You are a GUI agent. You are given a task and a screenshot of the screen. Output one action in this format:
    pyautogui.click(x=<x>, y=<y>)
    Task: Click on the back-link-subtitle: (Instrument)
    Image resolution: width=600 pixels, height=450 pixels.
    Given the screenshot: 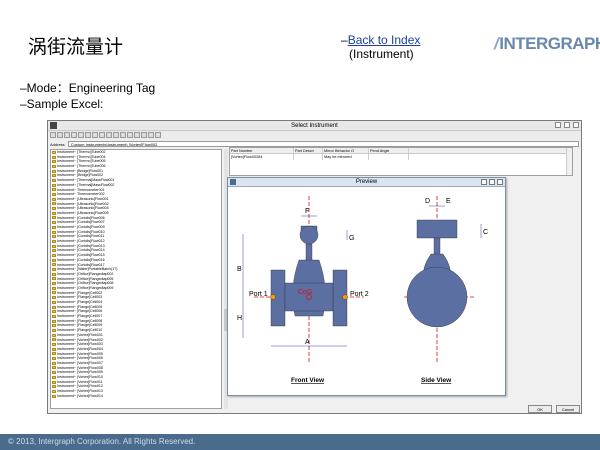 What is the action you would take?
    pyautogui.click(x=381, y=54)
    